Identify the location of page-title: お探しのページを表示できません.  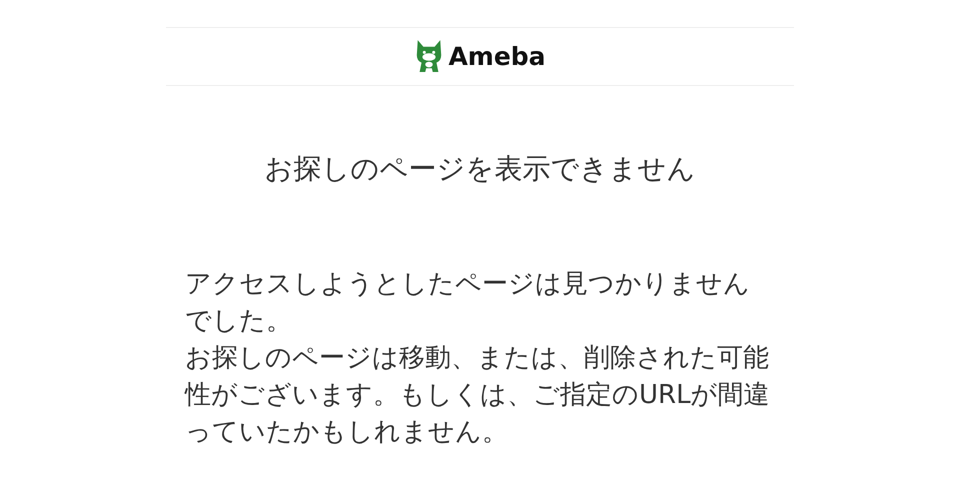
(480, 169).